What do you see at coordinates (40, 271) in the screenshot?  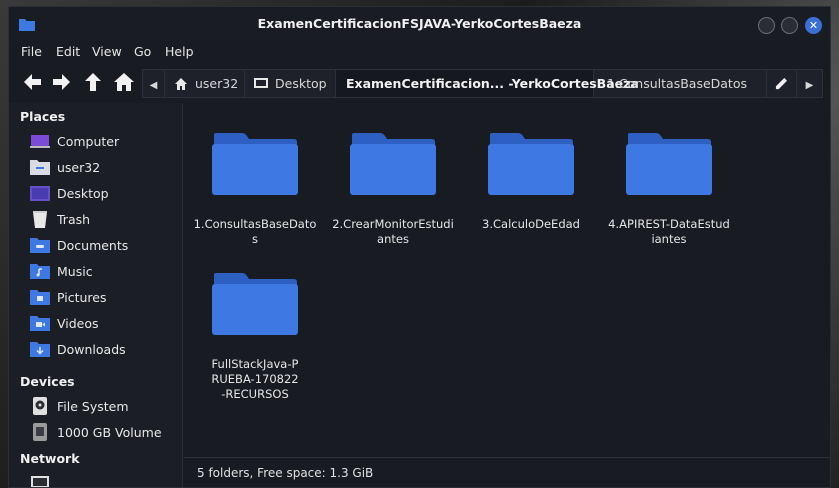 I see `music-folder-icon` at bounding box center [40, 271].